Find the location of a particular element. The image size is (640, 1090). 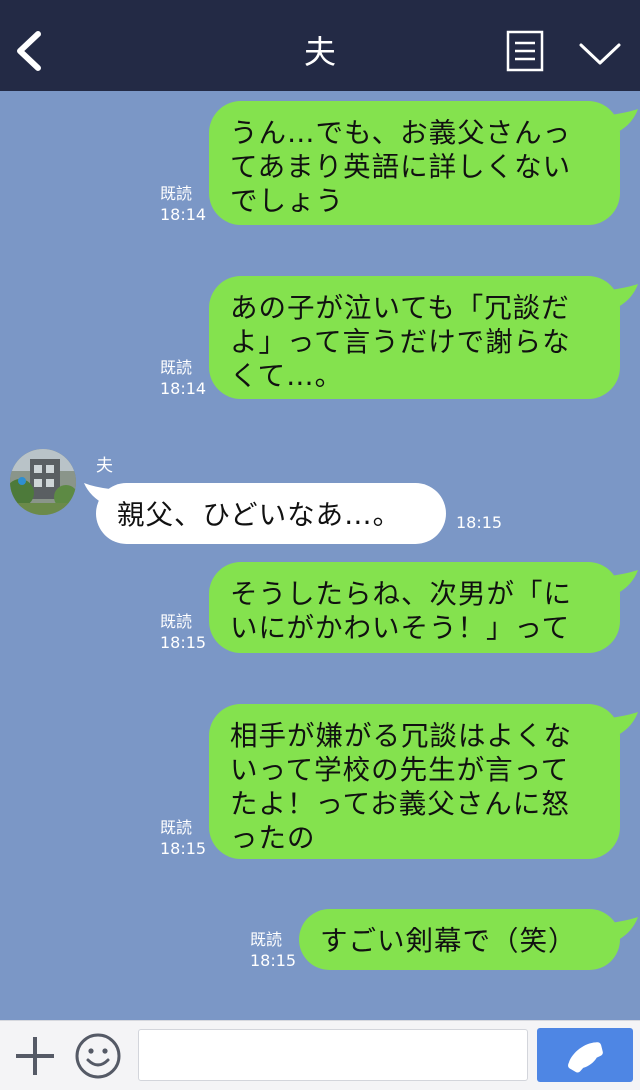

emoji-button is located at coordinates (98, 1056).